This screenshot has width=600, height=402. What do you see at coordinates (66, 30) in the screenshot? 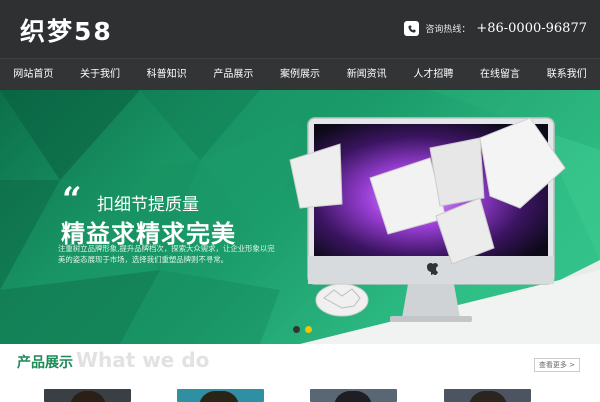
I see `site-logo: 织梦58` at bounding box center [66, 30].